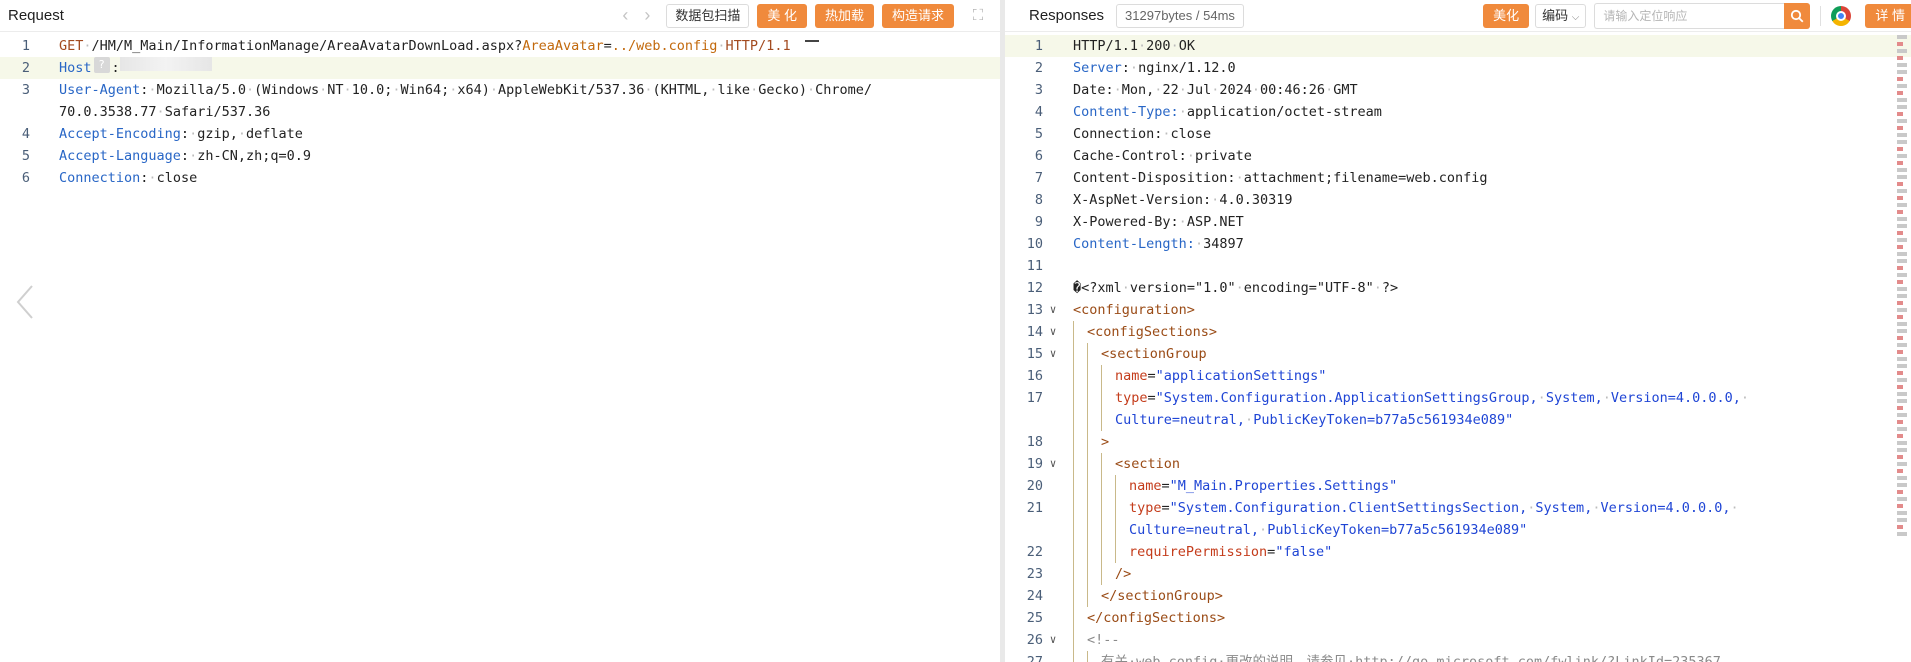  I want to click on code-token: Culture=neutral,, so click(1180, 420).